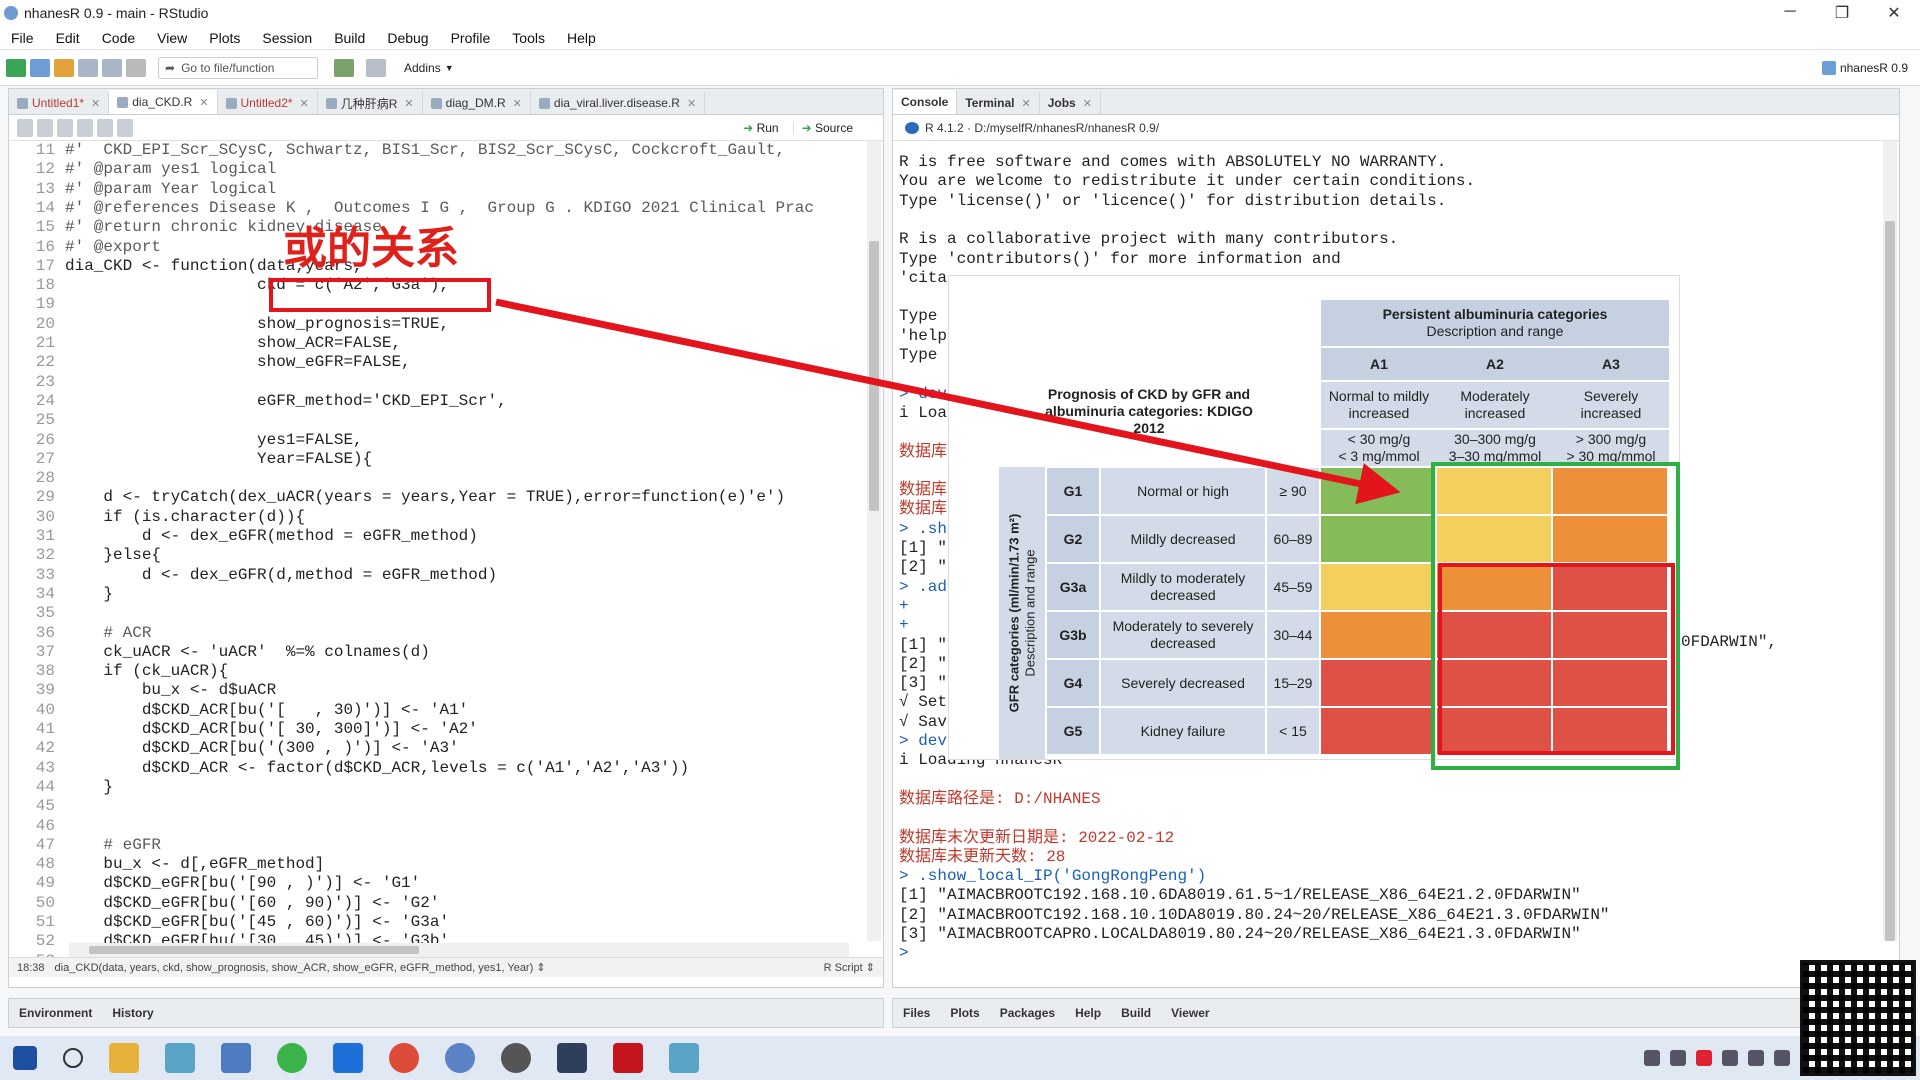 Image resolution: width=1920 pixels, height=1080 pixels. I want to click on tab-console: Console, so click(925, 102).